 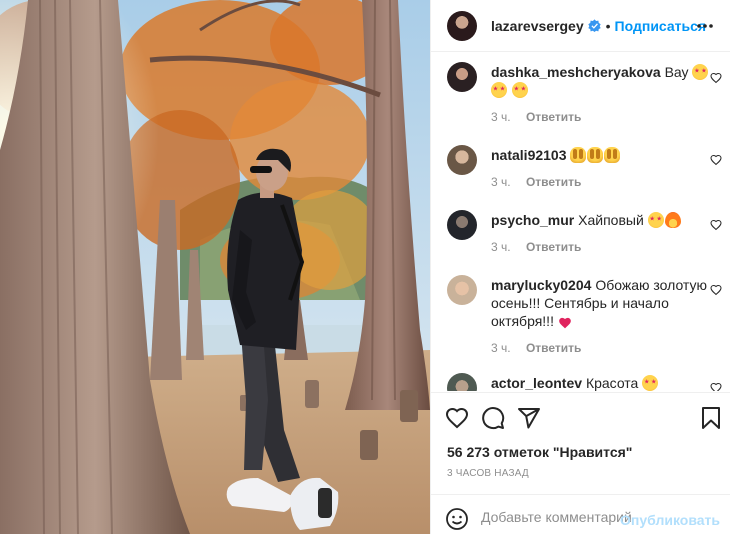 What do you see at coordinates (576, 72) in the screenshot?
I see `commenter-username: dashka_meshcheryakova` at bounding box center [576, 72].